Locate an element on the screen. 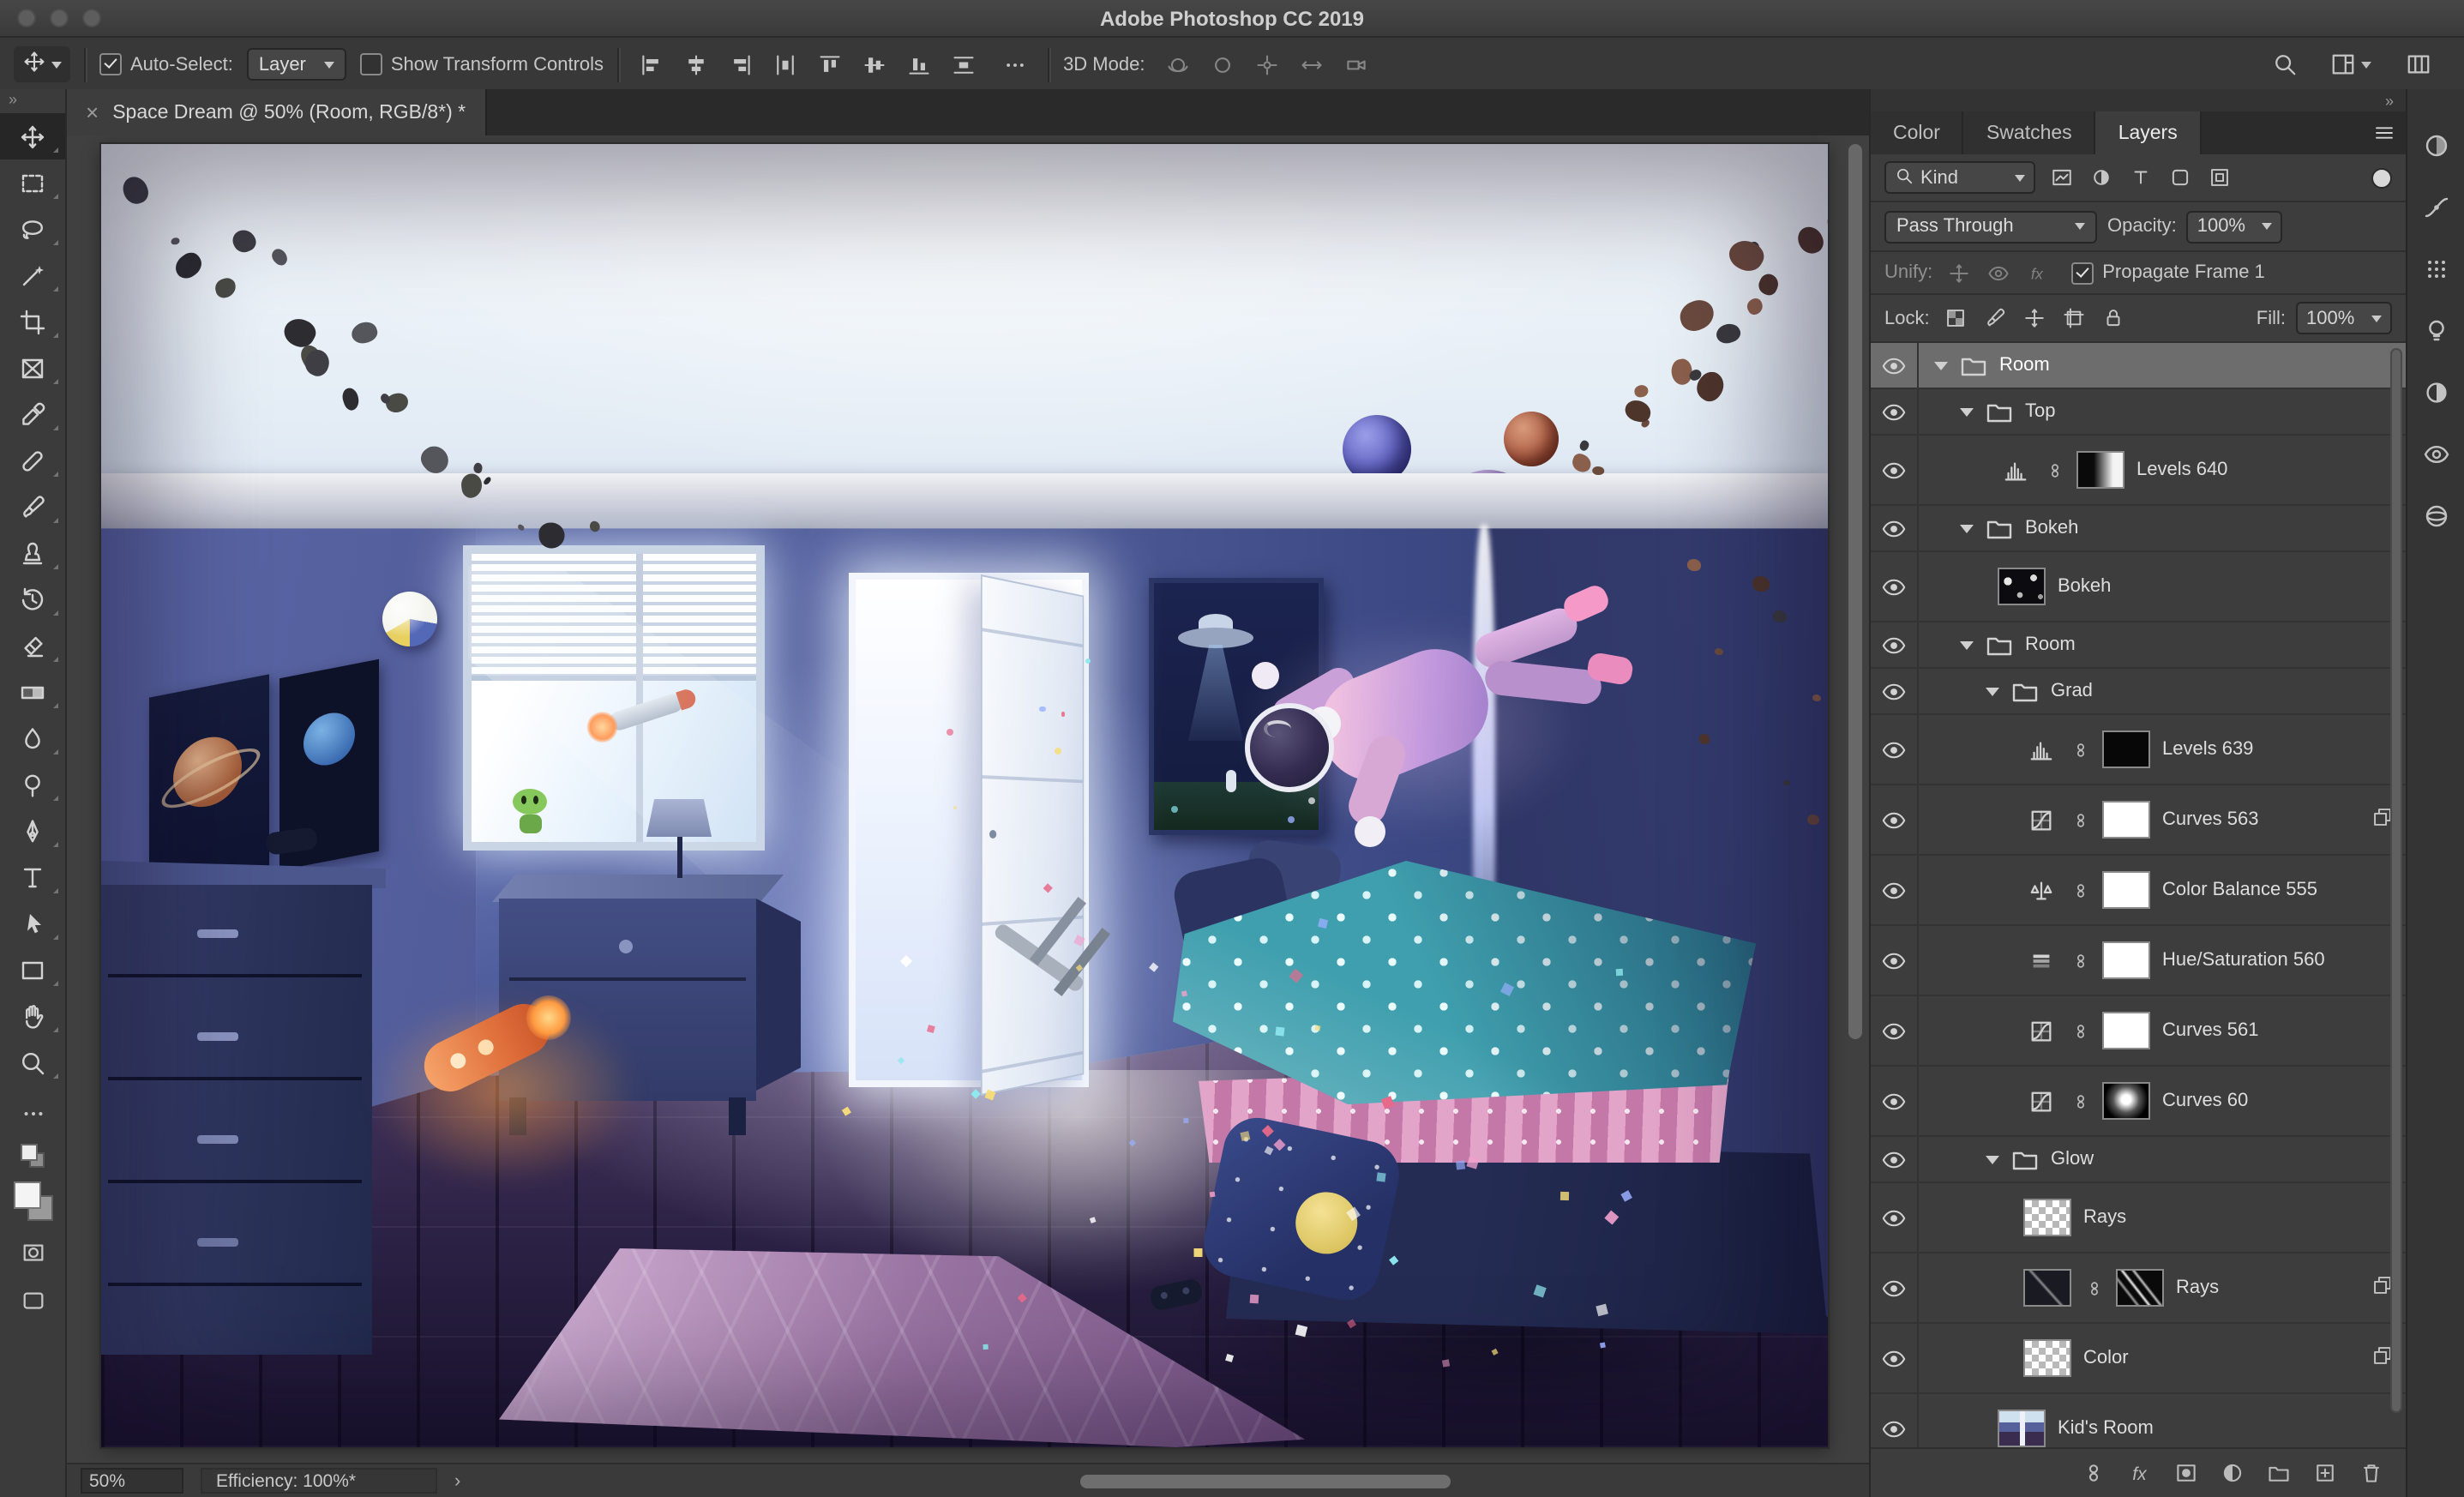  paths-panel-icon is located at coordinates (2435, 207).